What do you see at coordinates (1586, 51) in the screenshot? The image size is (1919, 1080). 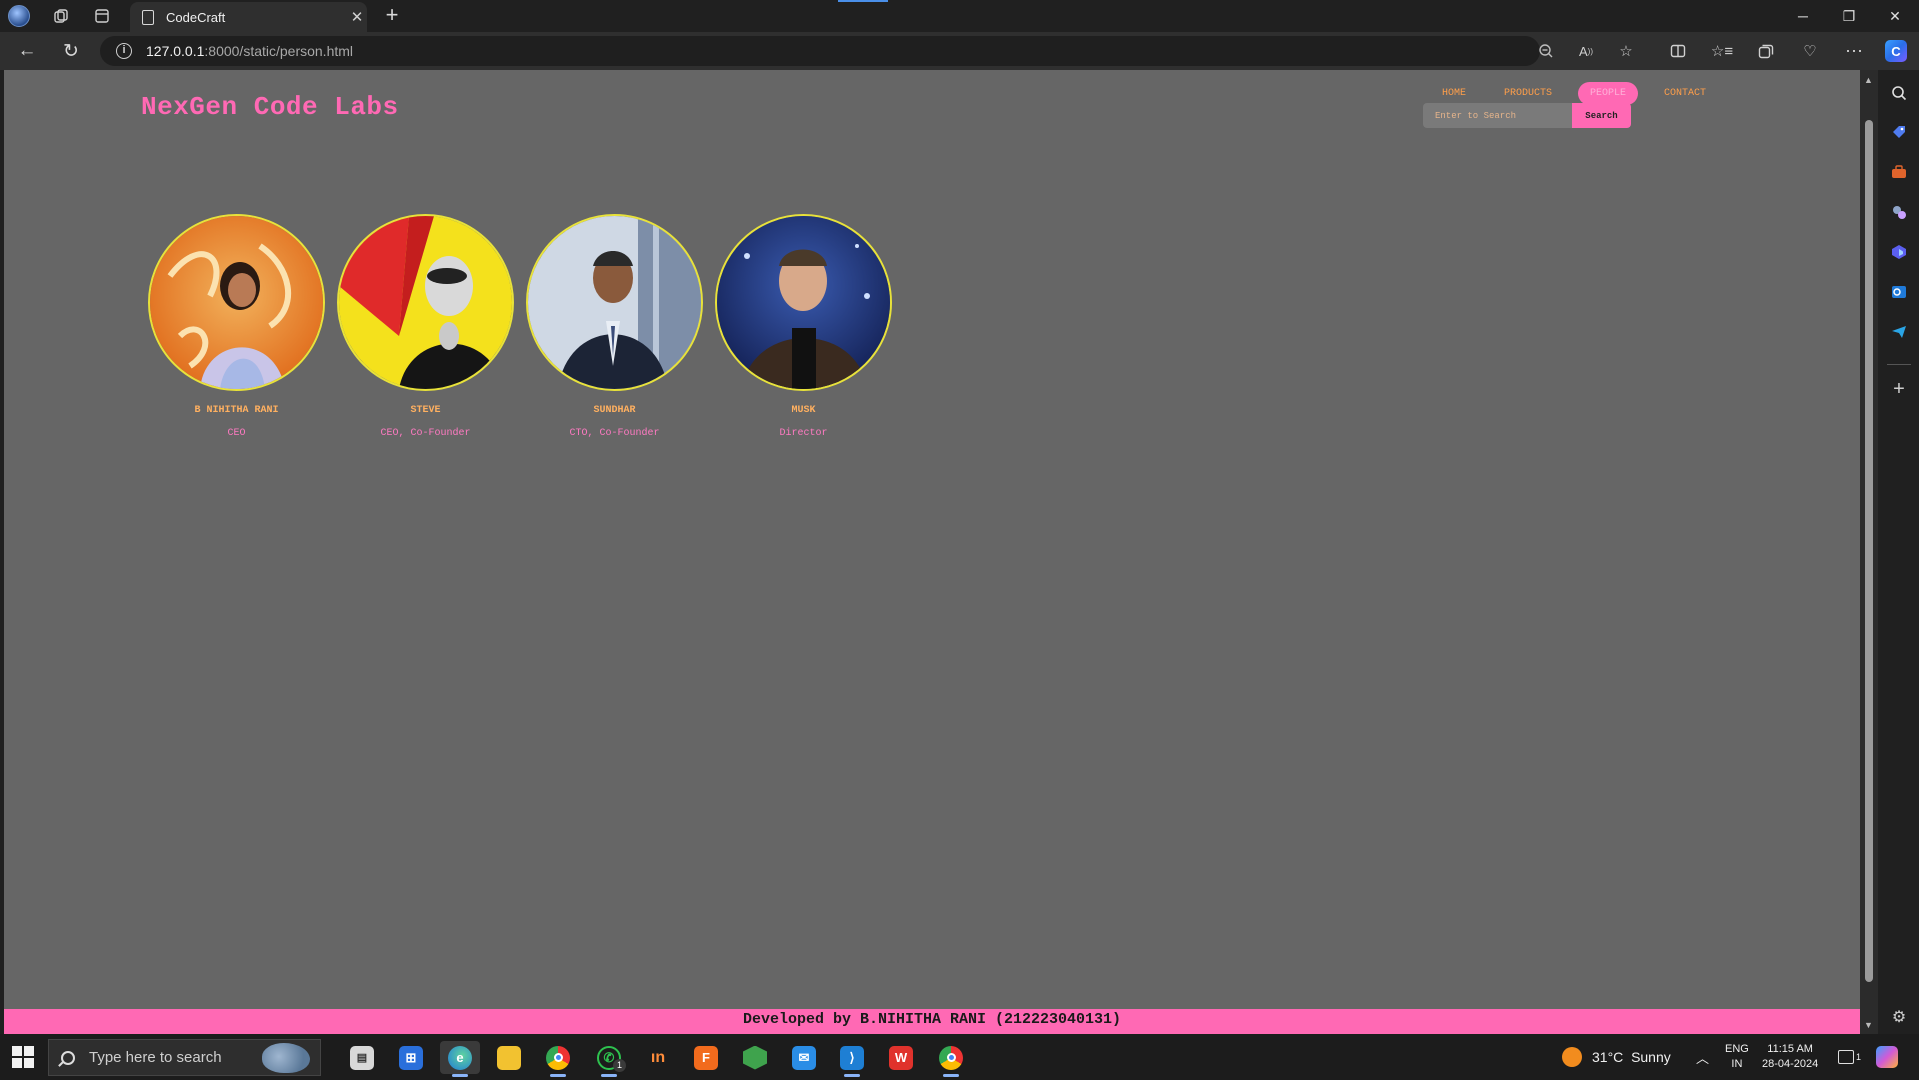 I see `read-aloud-icon: A))` at bounding box center [1586, 51].